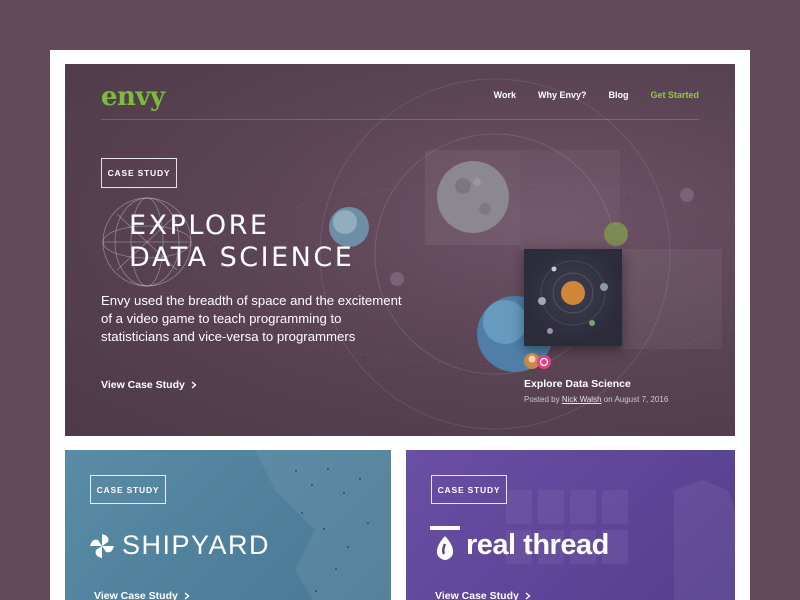  What do you see at coordinates (537, 544) in the screenshot?
I see `real-thread-logo-text: real thread` at bounding box center [537, 544].